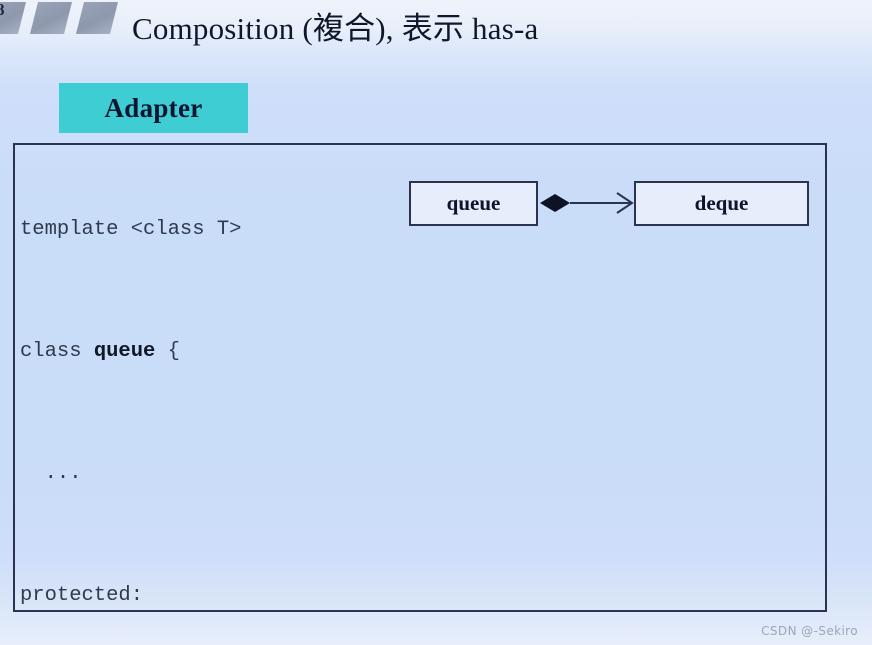  I want to click on uml-class-box-queue: queue, so click(473, 203).